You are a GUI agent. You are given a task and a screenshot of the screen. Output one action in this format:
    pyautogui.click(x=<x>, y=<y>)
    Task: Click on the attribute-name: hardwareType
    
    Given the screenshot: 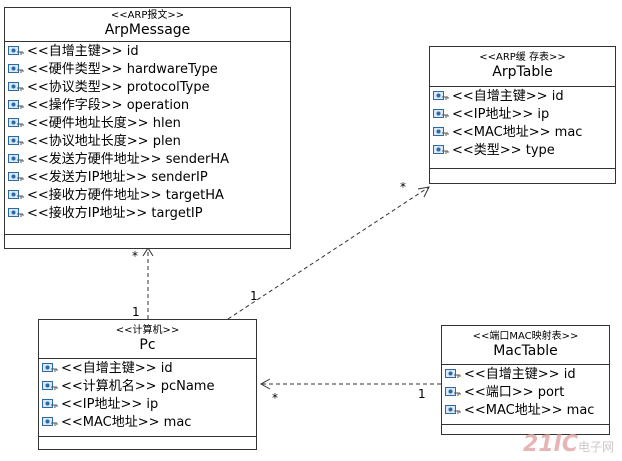 What is the action you would take?
    pyautogui.click(x=172, y=69)
    